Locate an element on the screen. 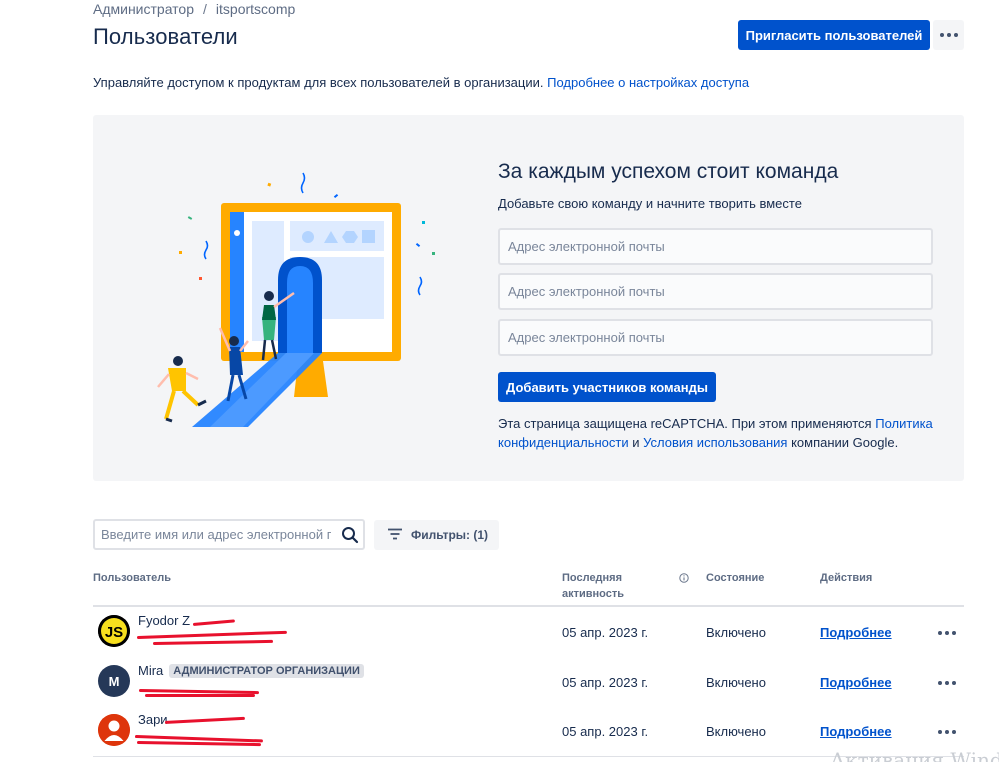  info-icon is located at coordinates (684, 580).